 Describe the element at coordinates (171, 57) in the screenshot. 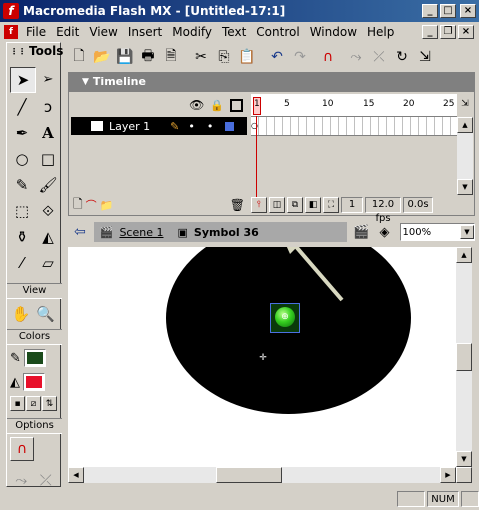

I see `print-preview-icon: 🗎` at that location.